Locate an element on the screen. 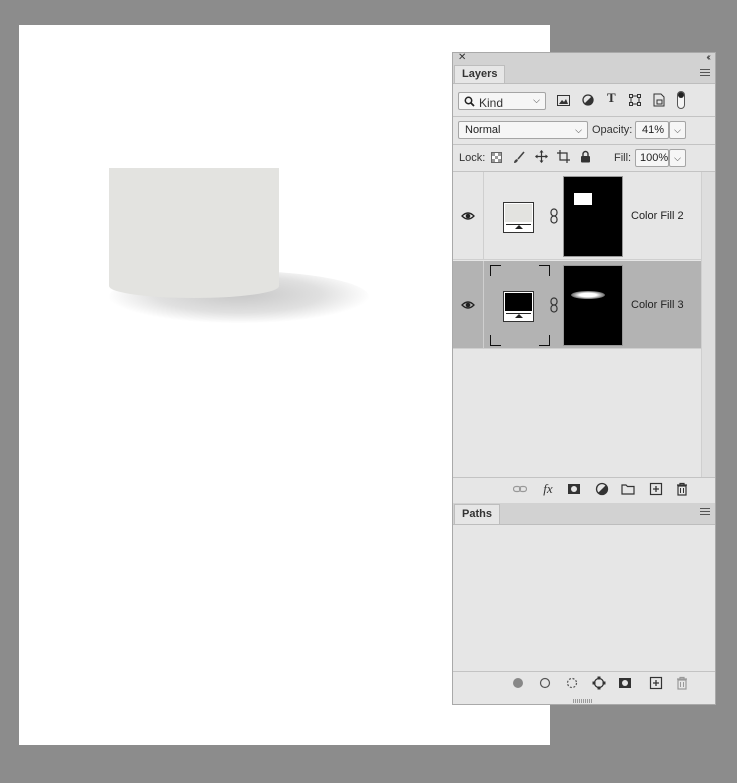 The height and width of the screenshot is (783, 737). stroke-path-icon is located at coordinates (545, 683).